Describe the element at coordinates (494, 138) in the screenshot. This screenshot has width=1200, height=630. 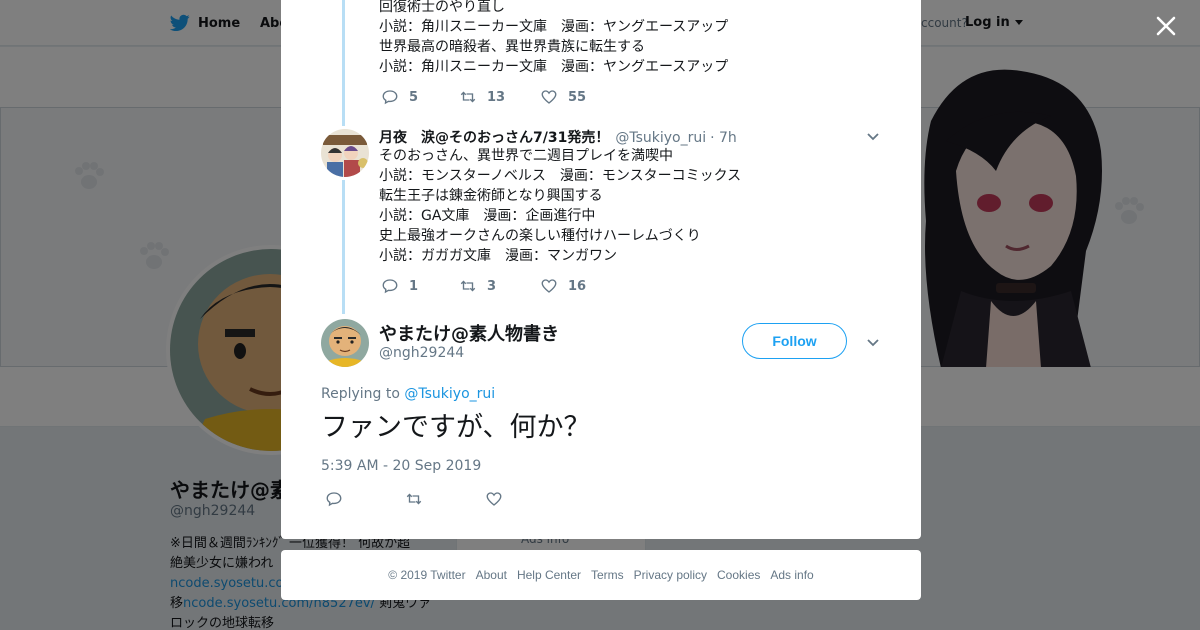
I see `author-name: 月夜 涙@そのおっさん7/31発売！` at that location.